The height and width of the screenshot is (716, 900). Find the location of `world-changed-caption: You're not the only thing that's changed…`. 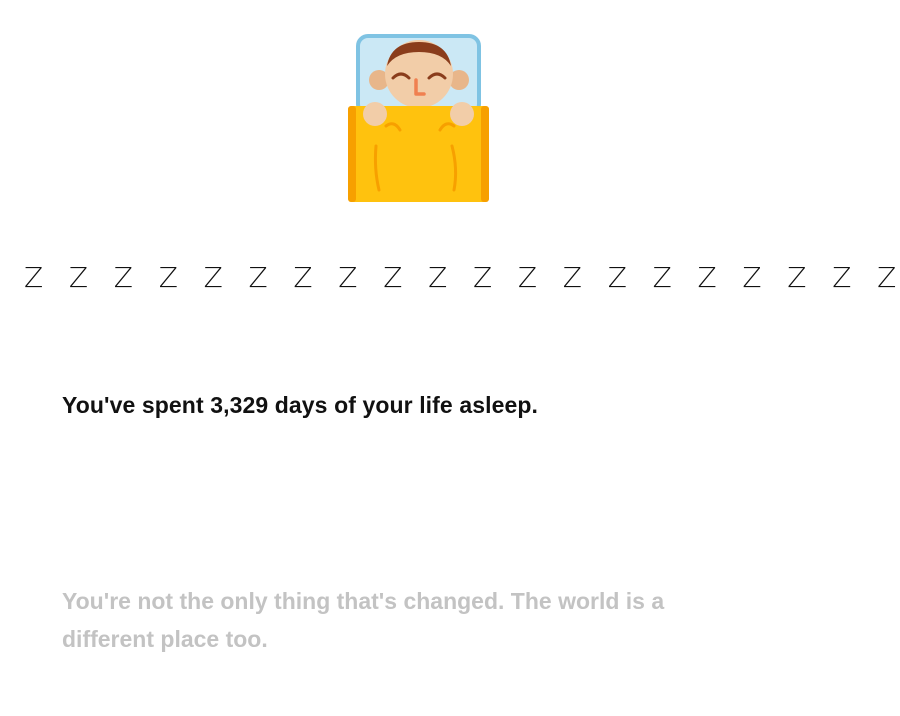

world-changed-caption: You're not the only thing that's changed… is located at coordinates (363, 620).